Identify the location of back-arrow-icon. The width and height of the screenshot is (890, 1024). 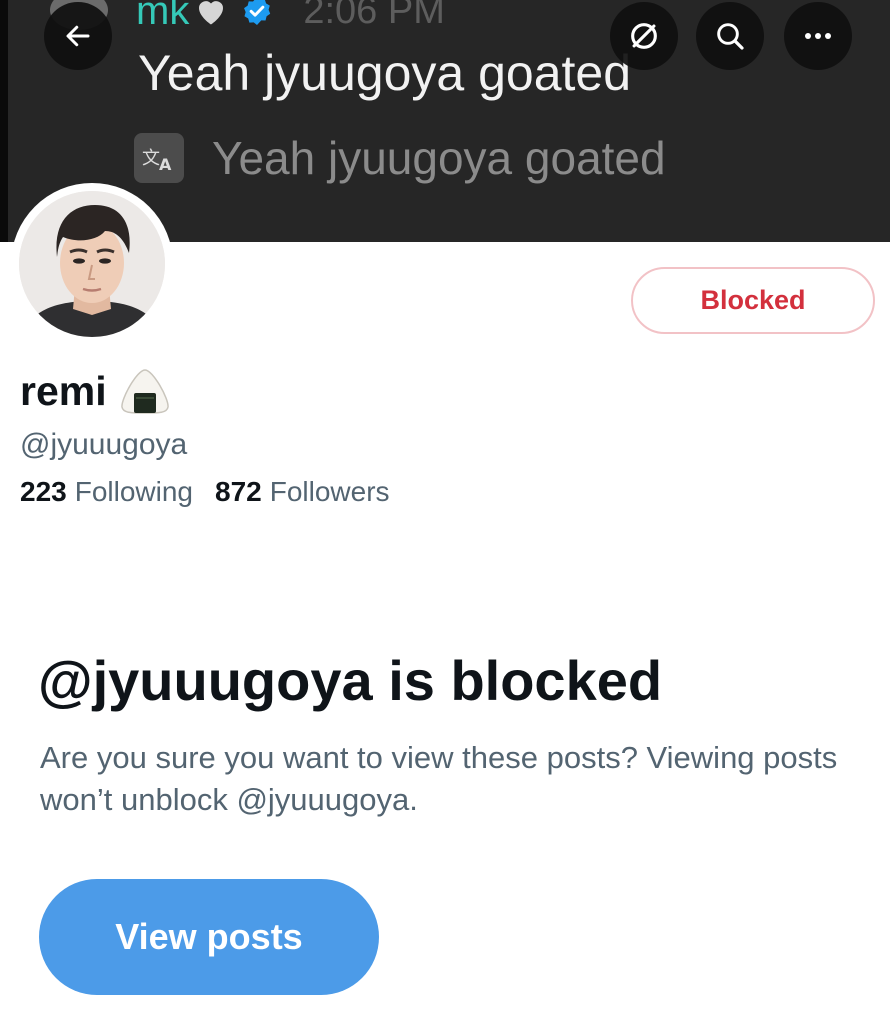
(78, 36).